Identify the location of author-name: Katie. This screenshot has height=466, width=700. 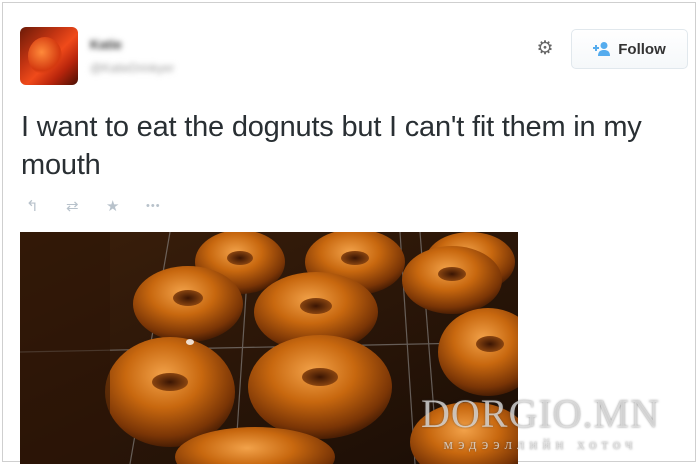
(106, 44).